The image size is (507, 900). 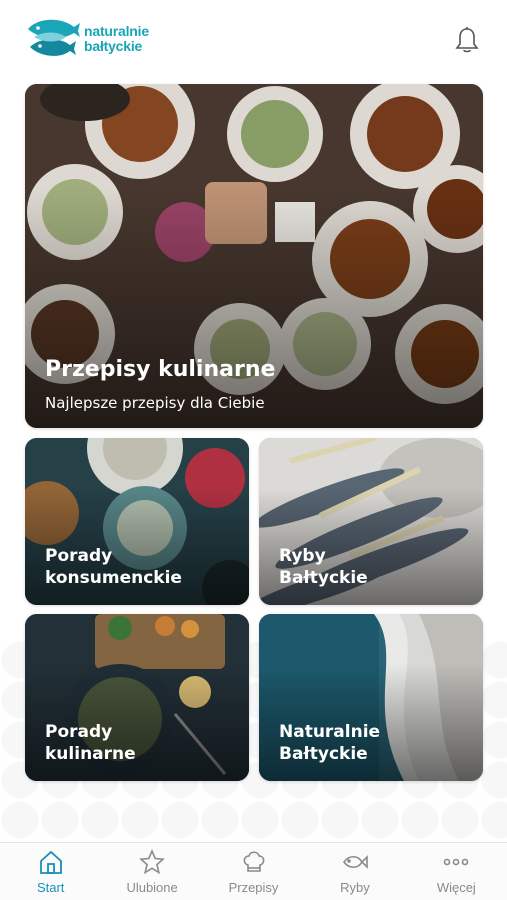 What do you see at coordinates (329, 743) in the screenshot?
I see `tile-title: Naturalnie Bałtyckie` at bounding box center [329, 743].